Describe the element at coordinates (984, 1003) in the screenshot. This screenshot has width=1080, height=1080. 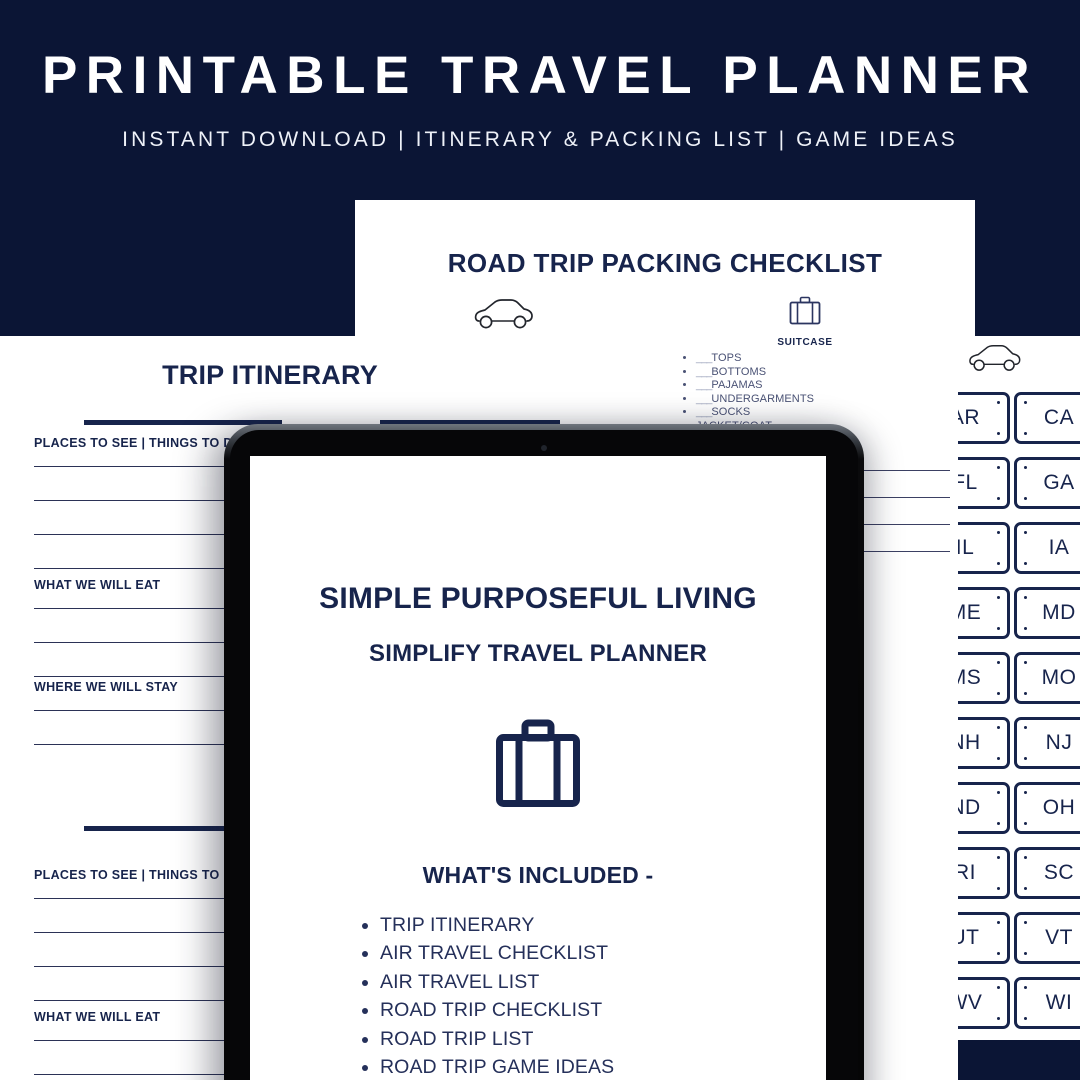
I see `license-plate: WV` at that location.